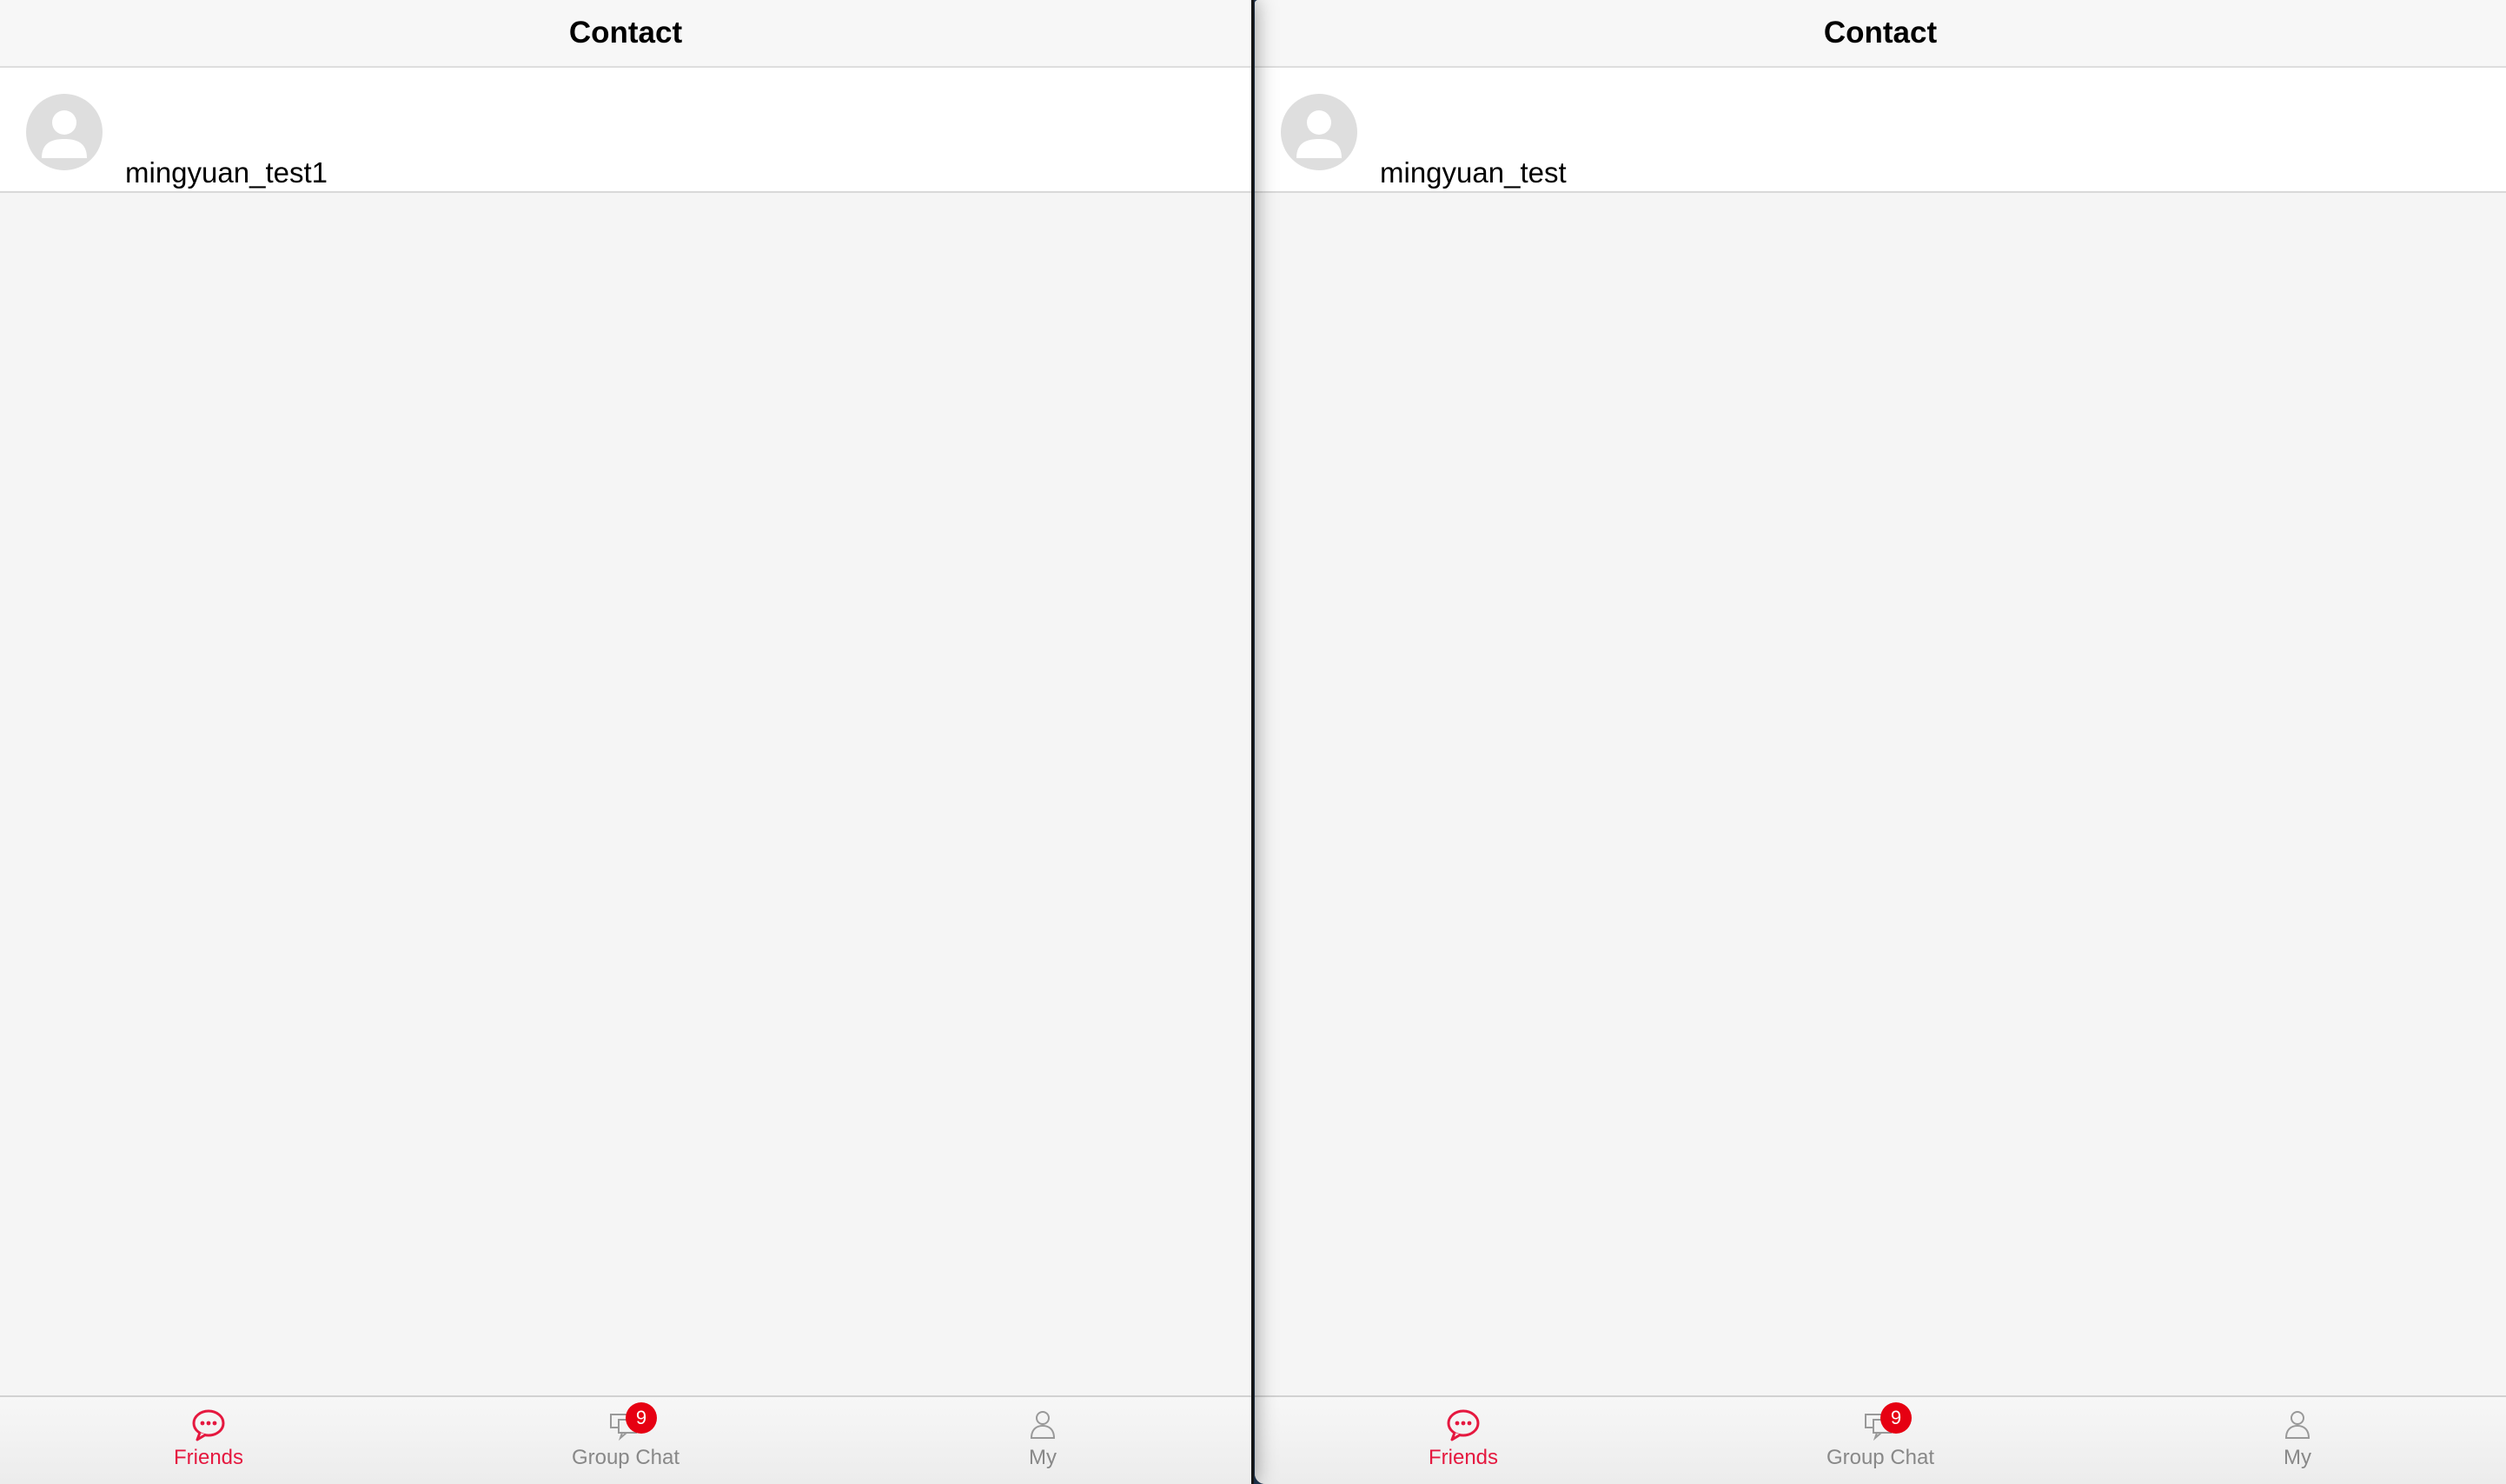 The height and width of the screenshot is (1484, 2506). I want to click on window-divider, so click(1252, 742).